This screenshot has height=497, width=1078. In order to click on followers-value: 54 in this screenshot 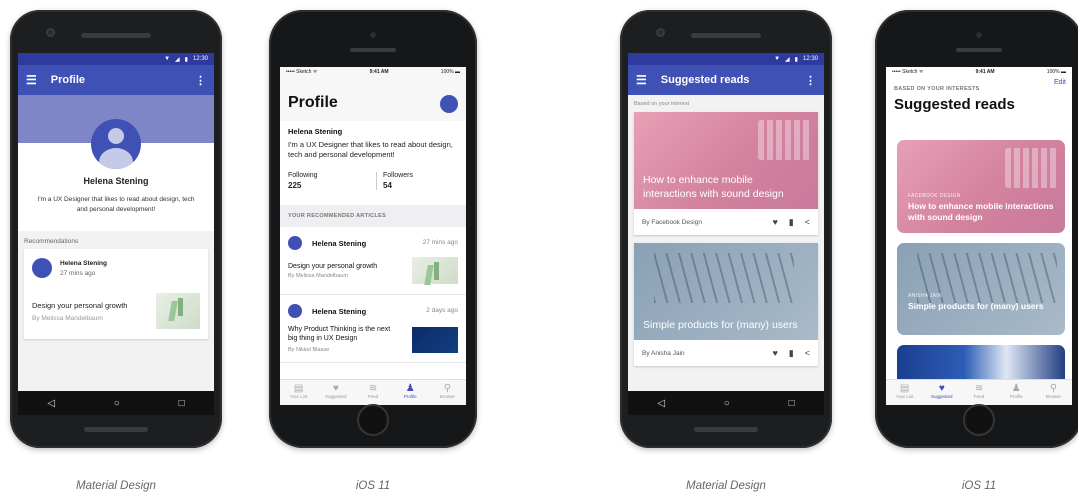, I will do `click(387, 185)`.